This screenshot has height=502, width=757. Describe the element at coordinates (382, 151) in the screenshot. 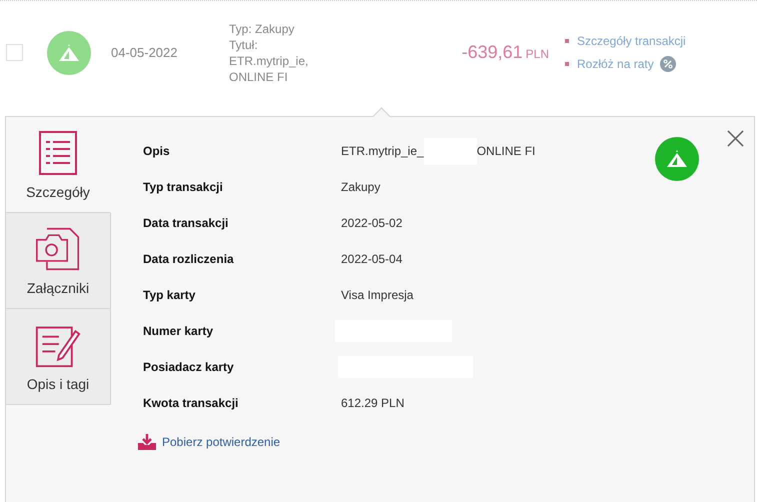

I see `field-value: ETR.mytrip_ie_` at that location.